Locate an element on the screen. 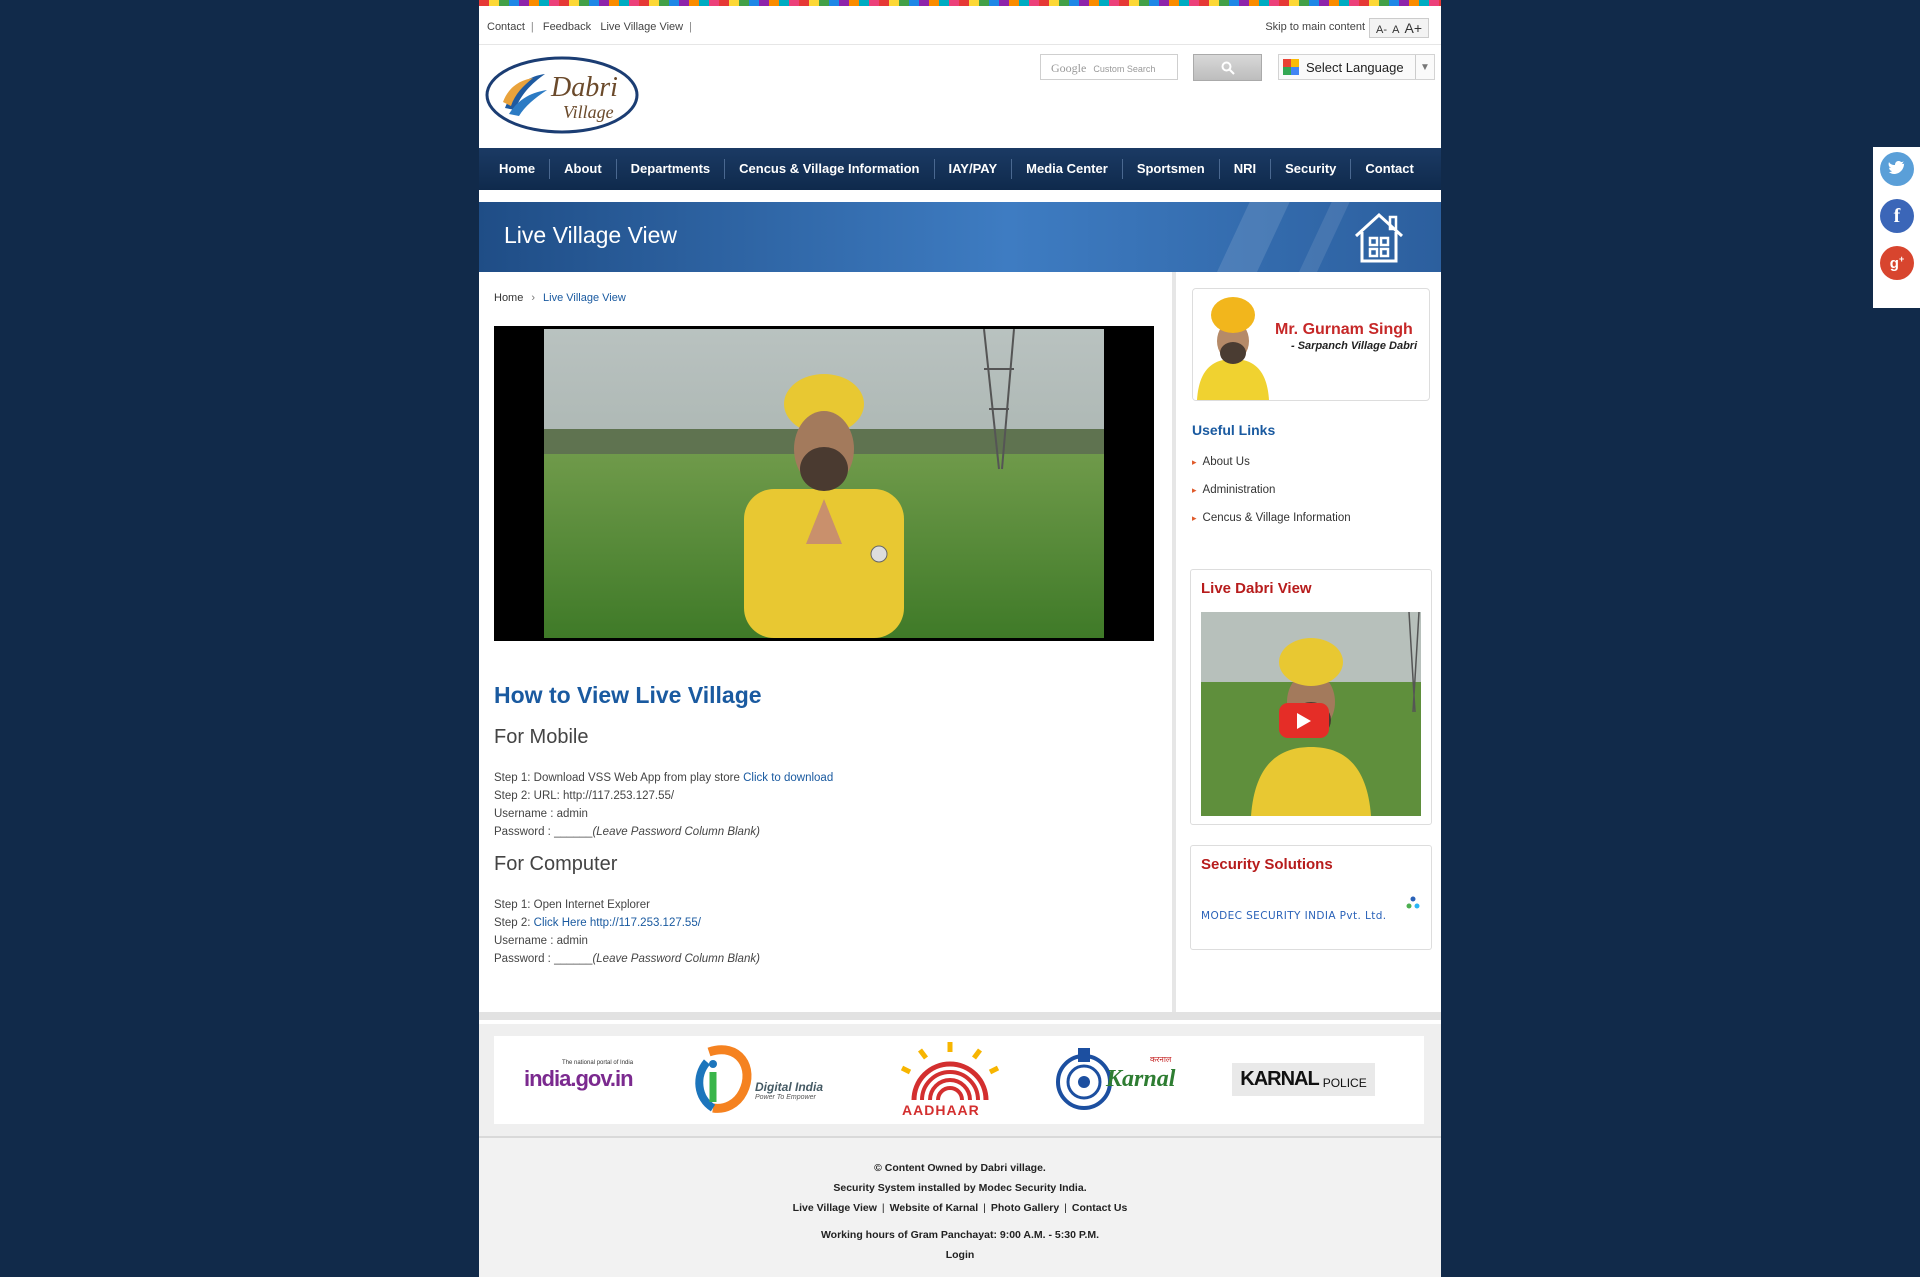 The height and width of the screenshot is (1277, 1920). play-button is located at coordinates (1304, 720).